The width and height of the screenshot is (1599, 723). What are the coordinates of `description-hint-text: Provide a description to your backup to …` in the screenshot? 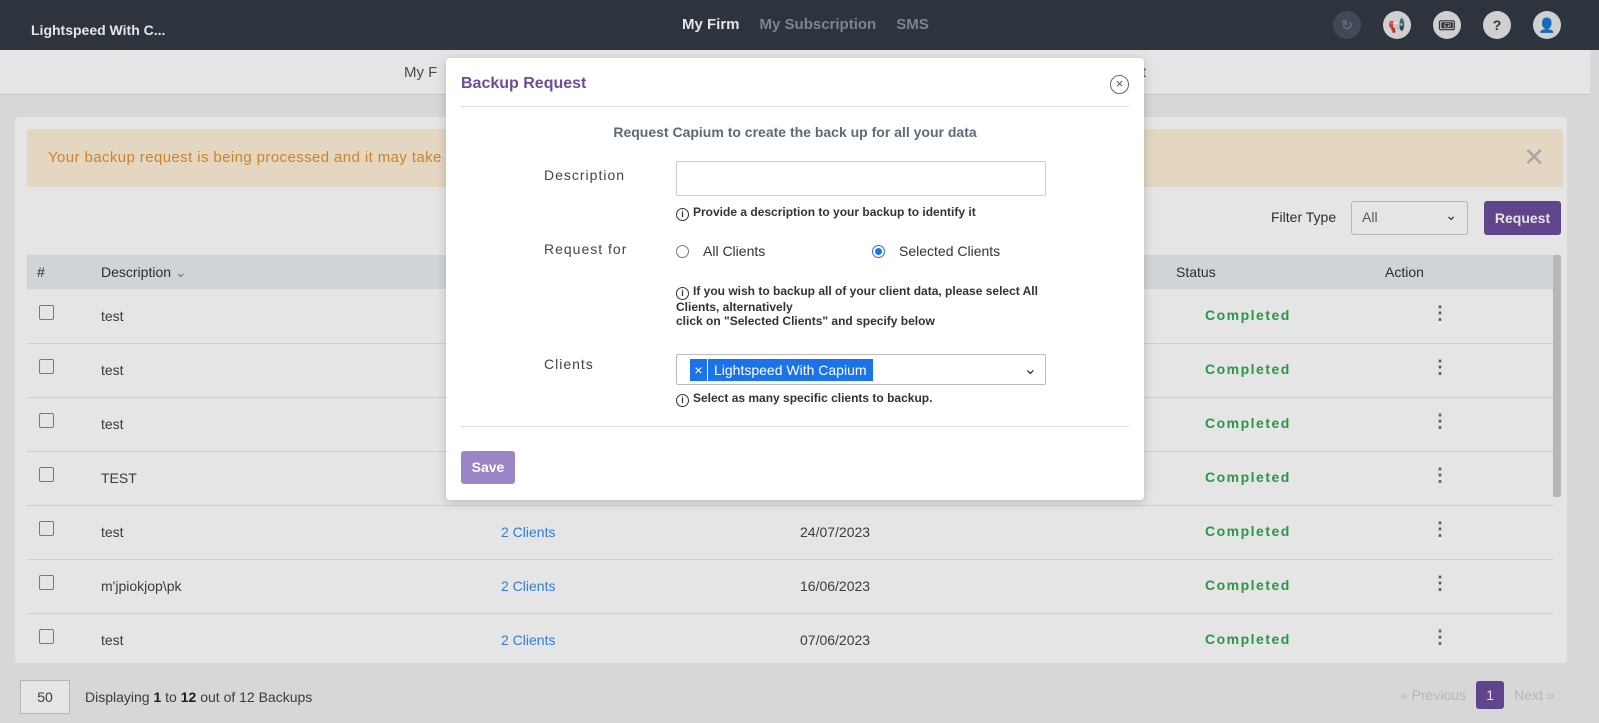 It's located at (834, 212).